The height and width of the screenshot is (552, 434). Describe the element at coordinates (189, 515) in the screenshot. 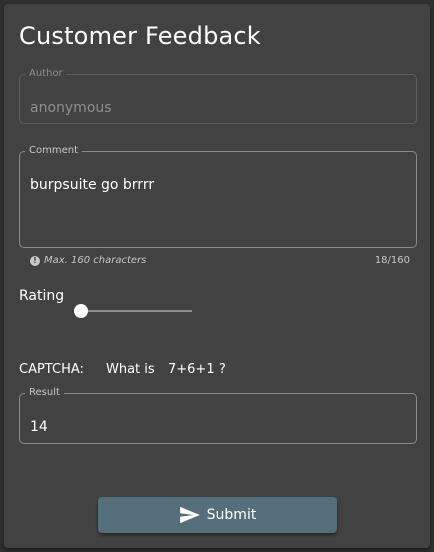

I see `send-icon` at that location.